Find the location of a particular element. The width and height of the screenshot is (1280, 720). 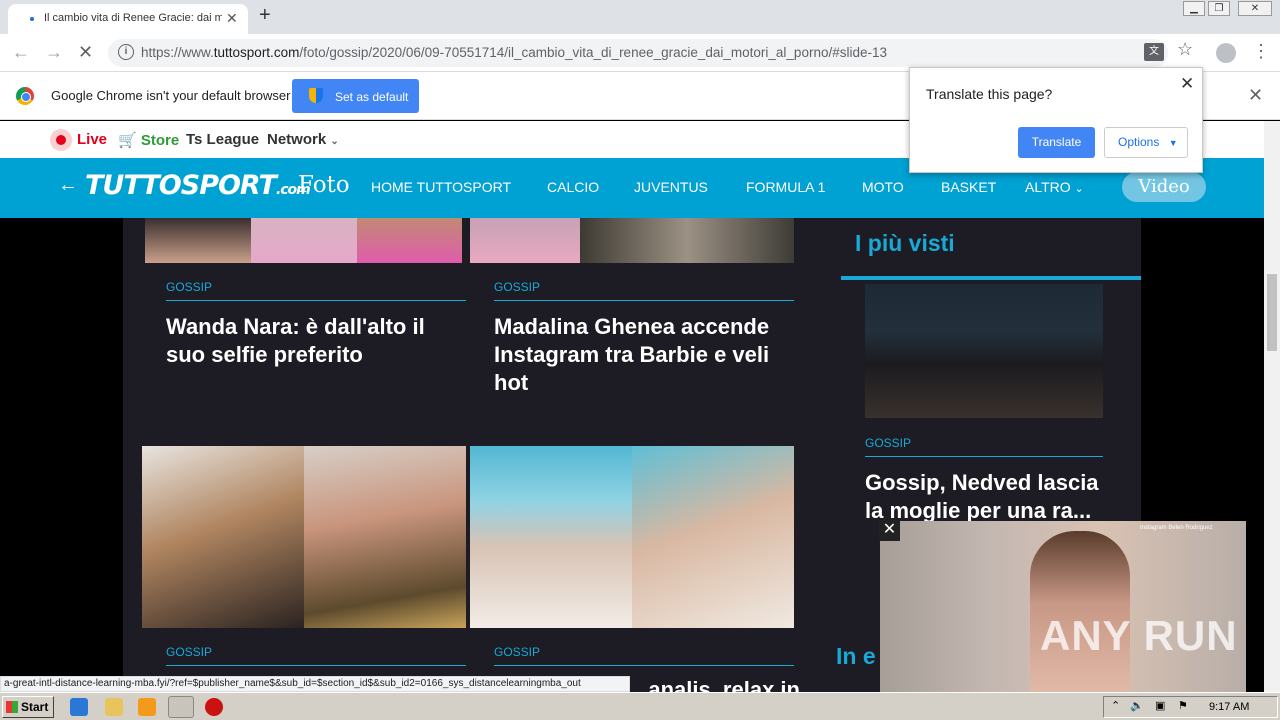

folder-icon is located at coordinates (114, 707).